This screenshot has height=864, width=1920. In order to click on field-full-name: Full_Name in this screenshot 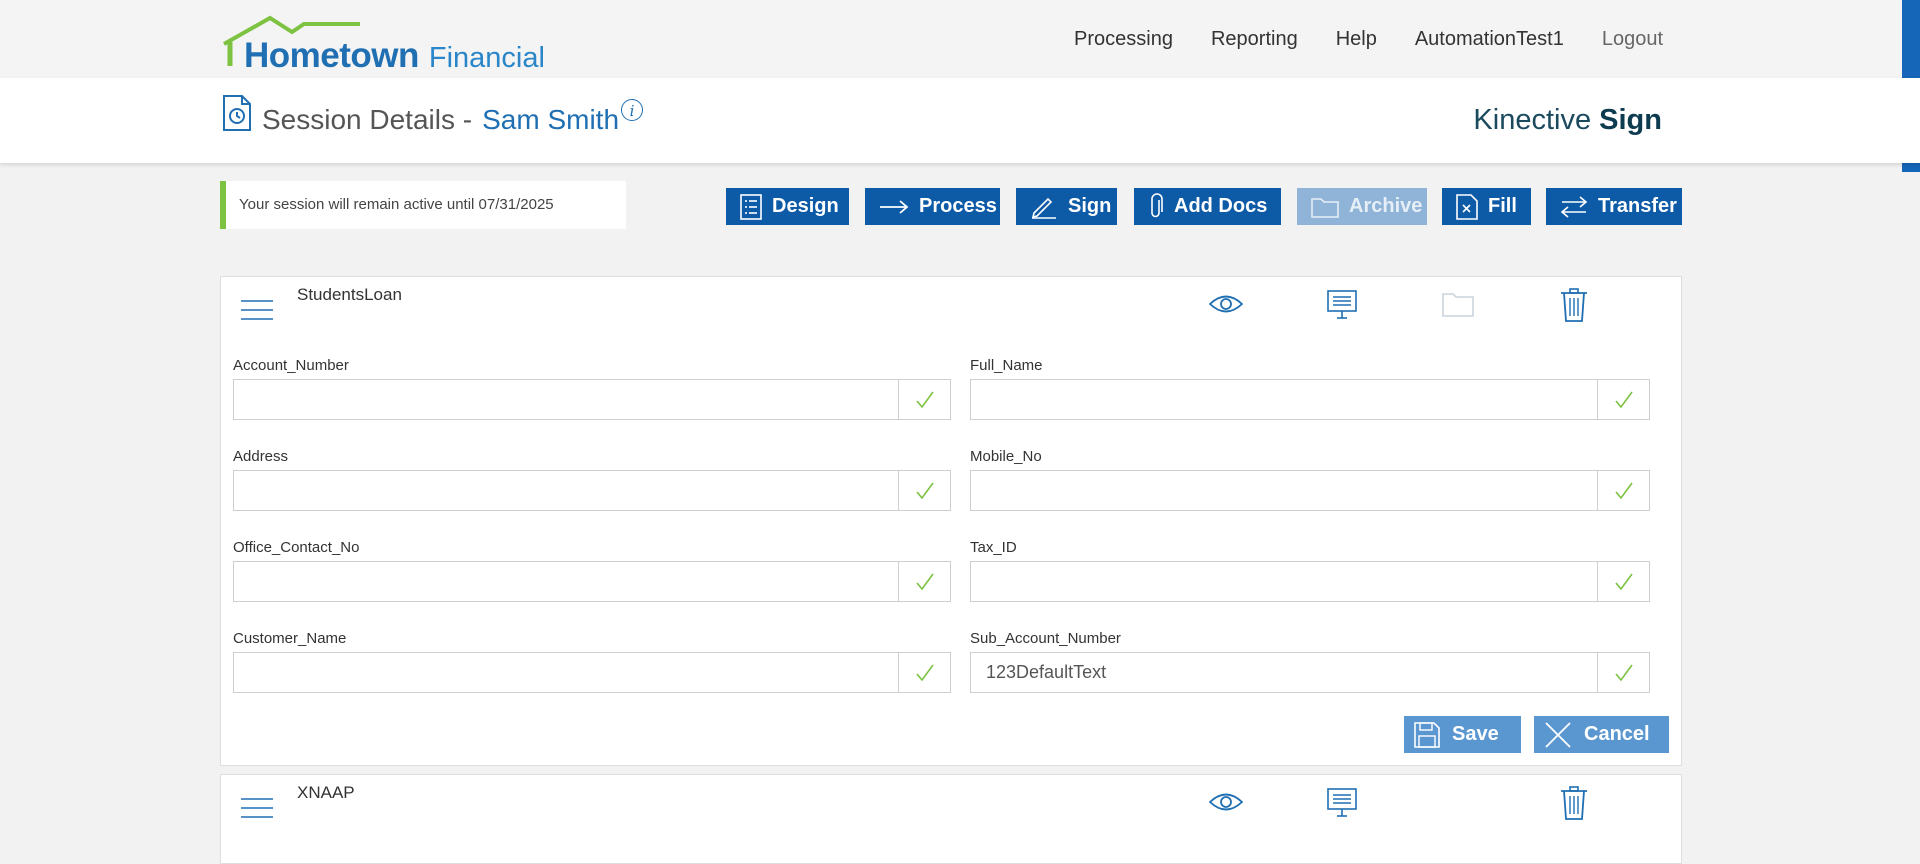, I will do `click(1310, 388)`.